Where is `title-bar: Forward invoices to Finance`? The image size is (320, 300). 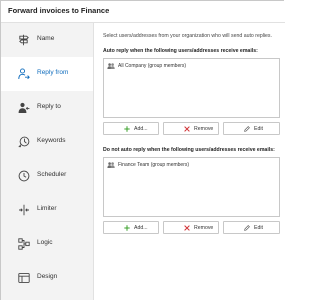
title-bar: Forward invoices to Finance is located at coordinates (143, 12).